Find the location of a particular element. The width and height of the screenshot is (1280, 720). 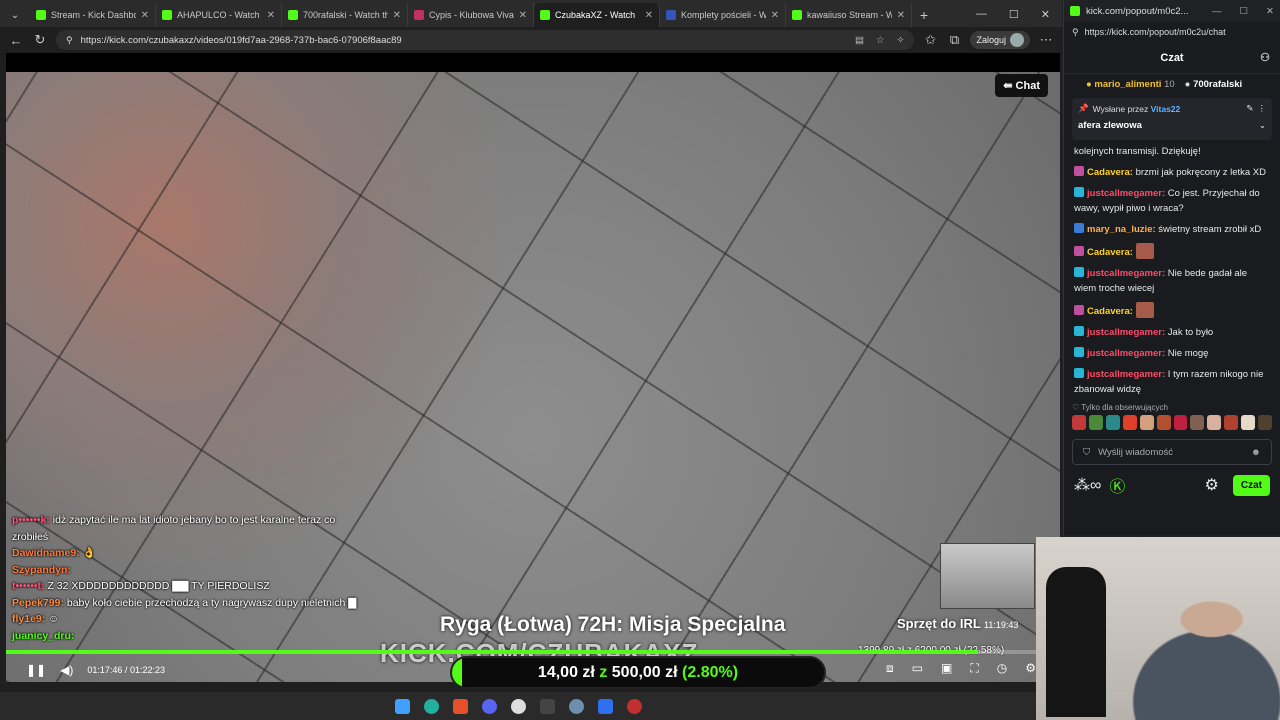

steam-icon is located at coordinates (576, 706).